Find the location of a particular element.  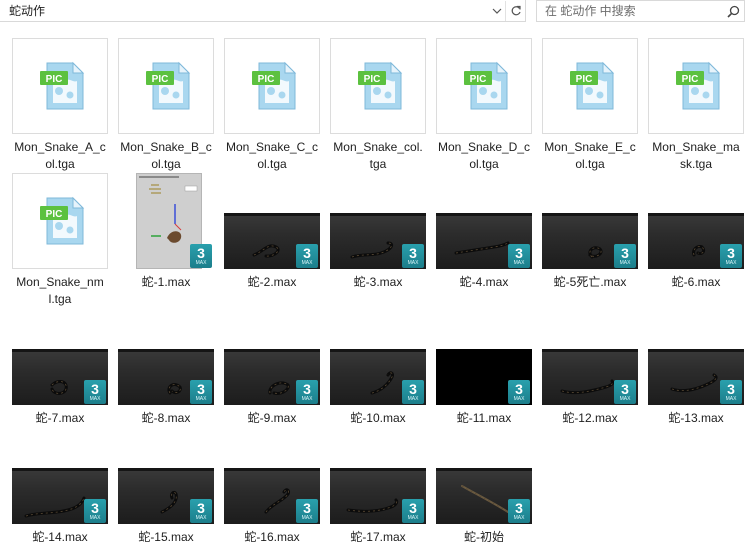

file-name: 蛇-9.max is located at coordinates (272, 418).